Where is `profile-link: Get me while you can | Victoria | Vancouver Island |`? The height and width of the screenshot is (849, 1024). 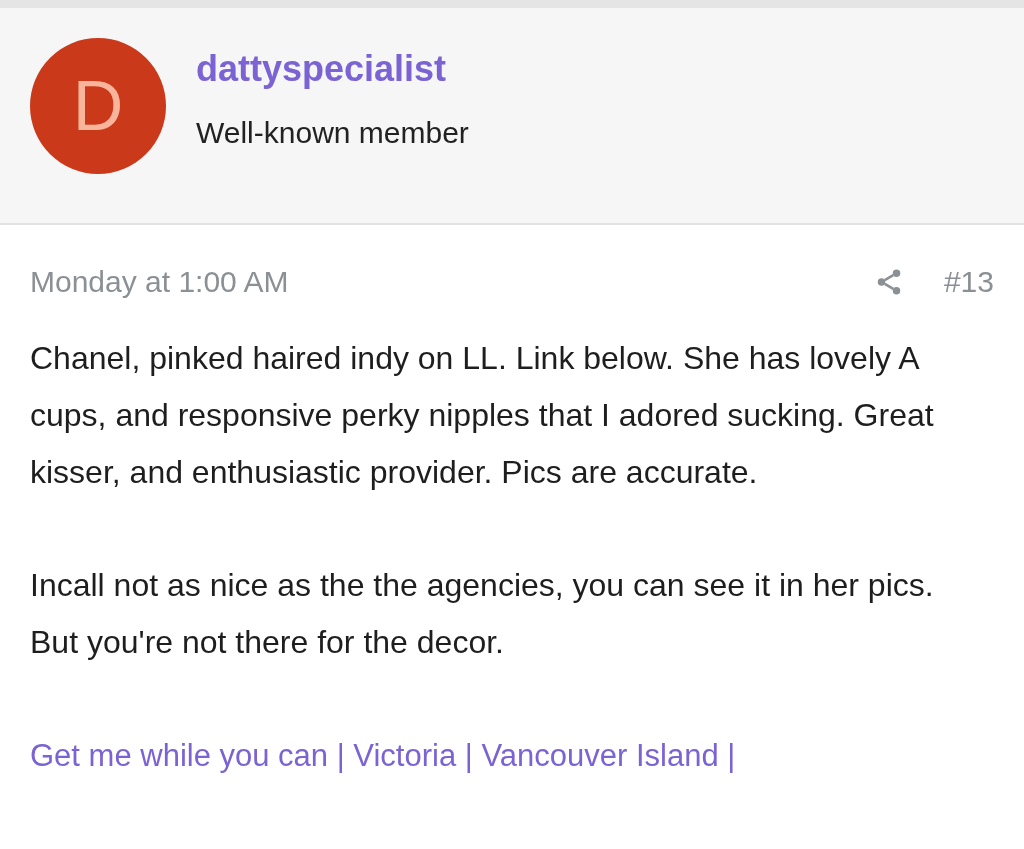 profile-link: Get me while you can | Victoria | Vancouver Island | is located at coordinates (502, 755).